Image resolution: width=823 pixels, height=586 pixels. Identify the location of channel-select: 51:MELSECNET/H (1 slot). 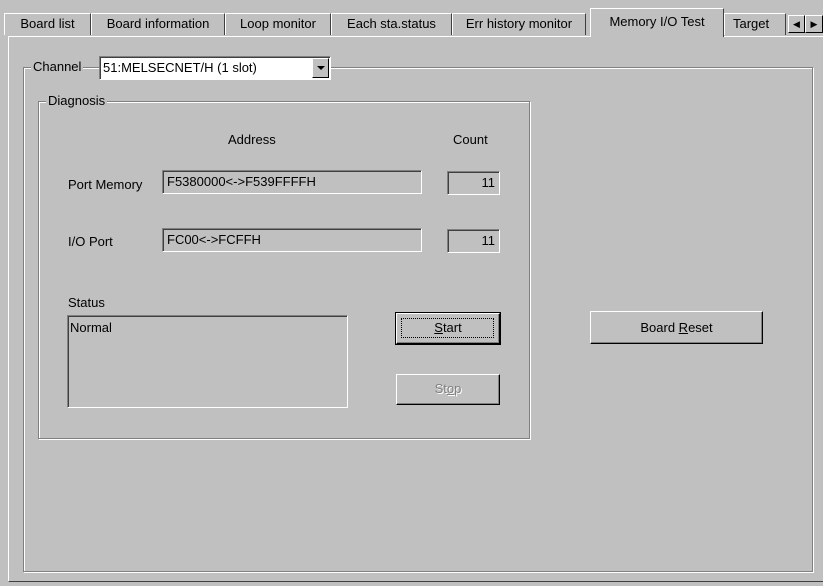
(215, 68).